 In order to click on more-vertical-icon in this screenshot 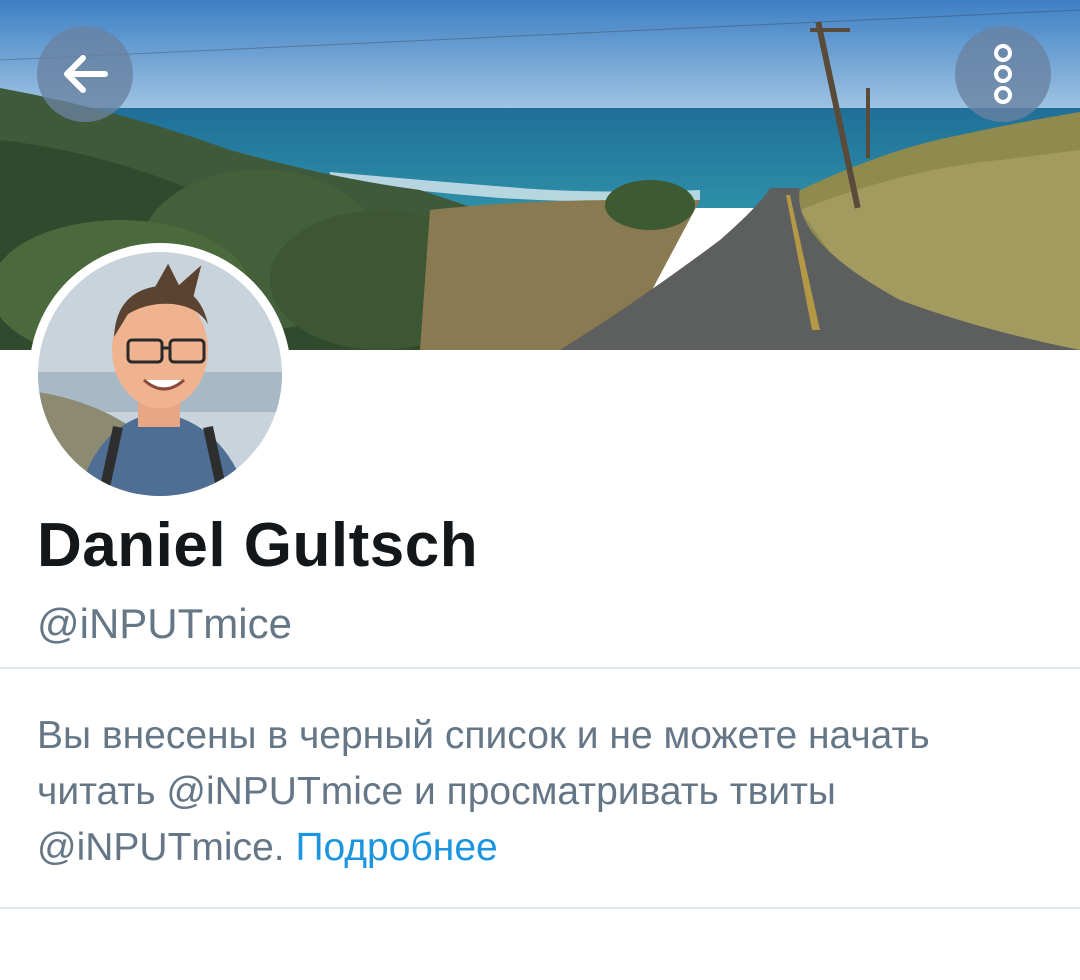, I will do `click(1003, 74)`.